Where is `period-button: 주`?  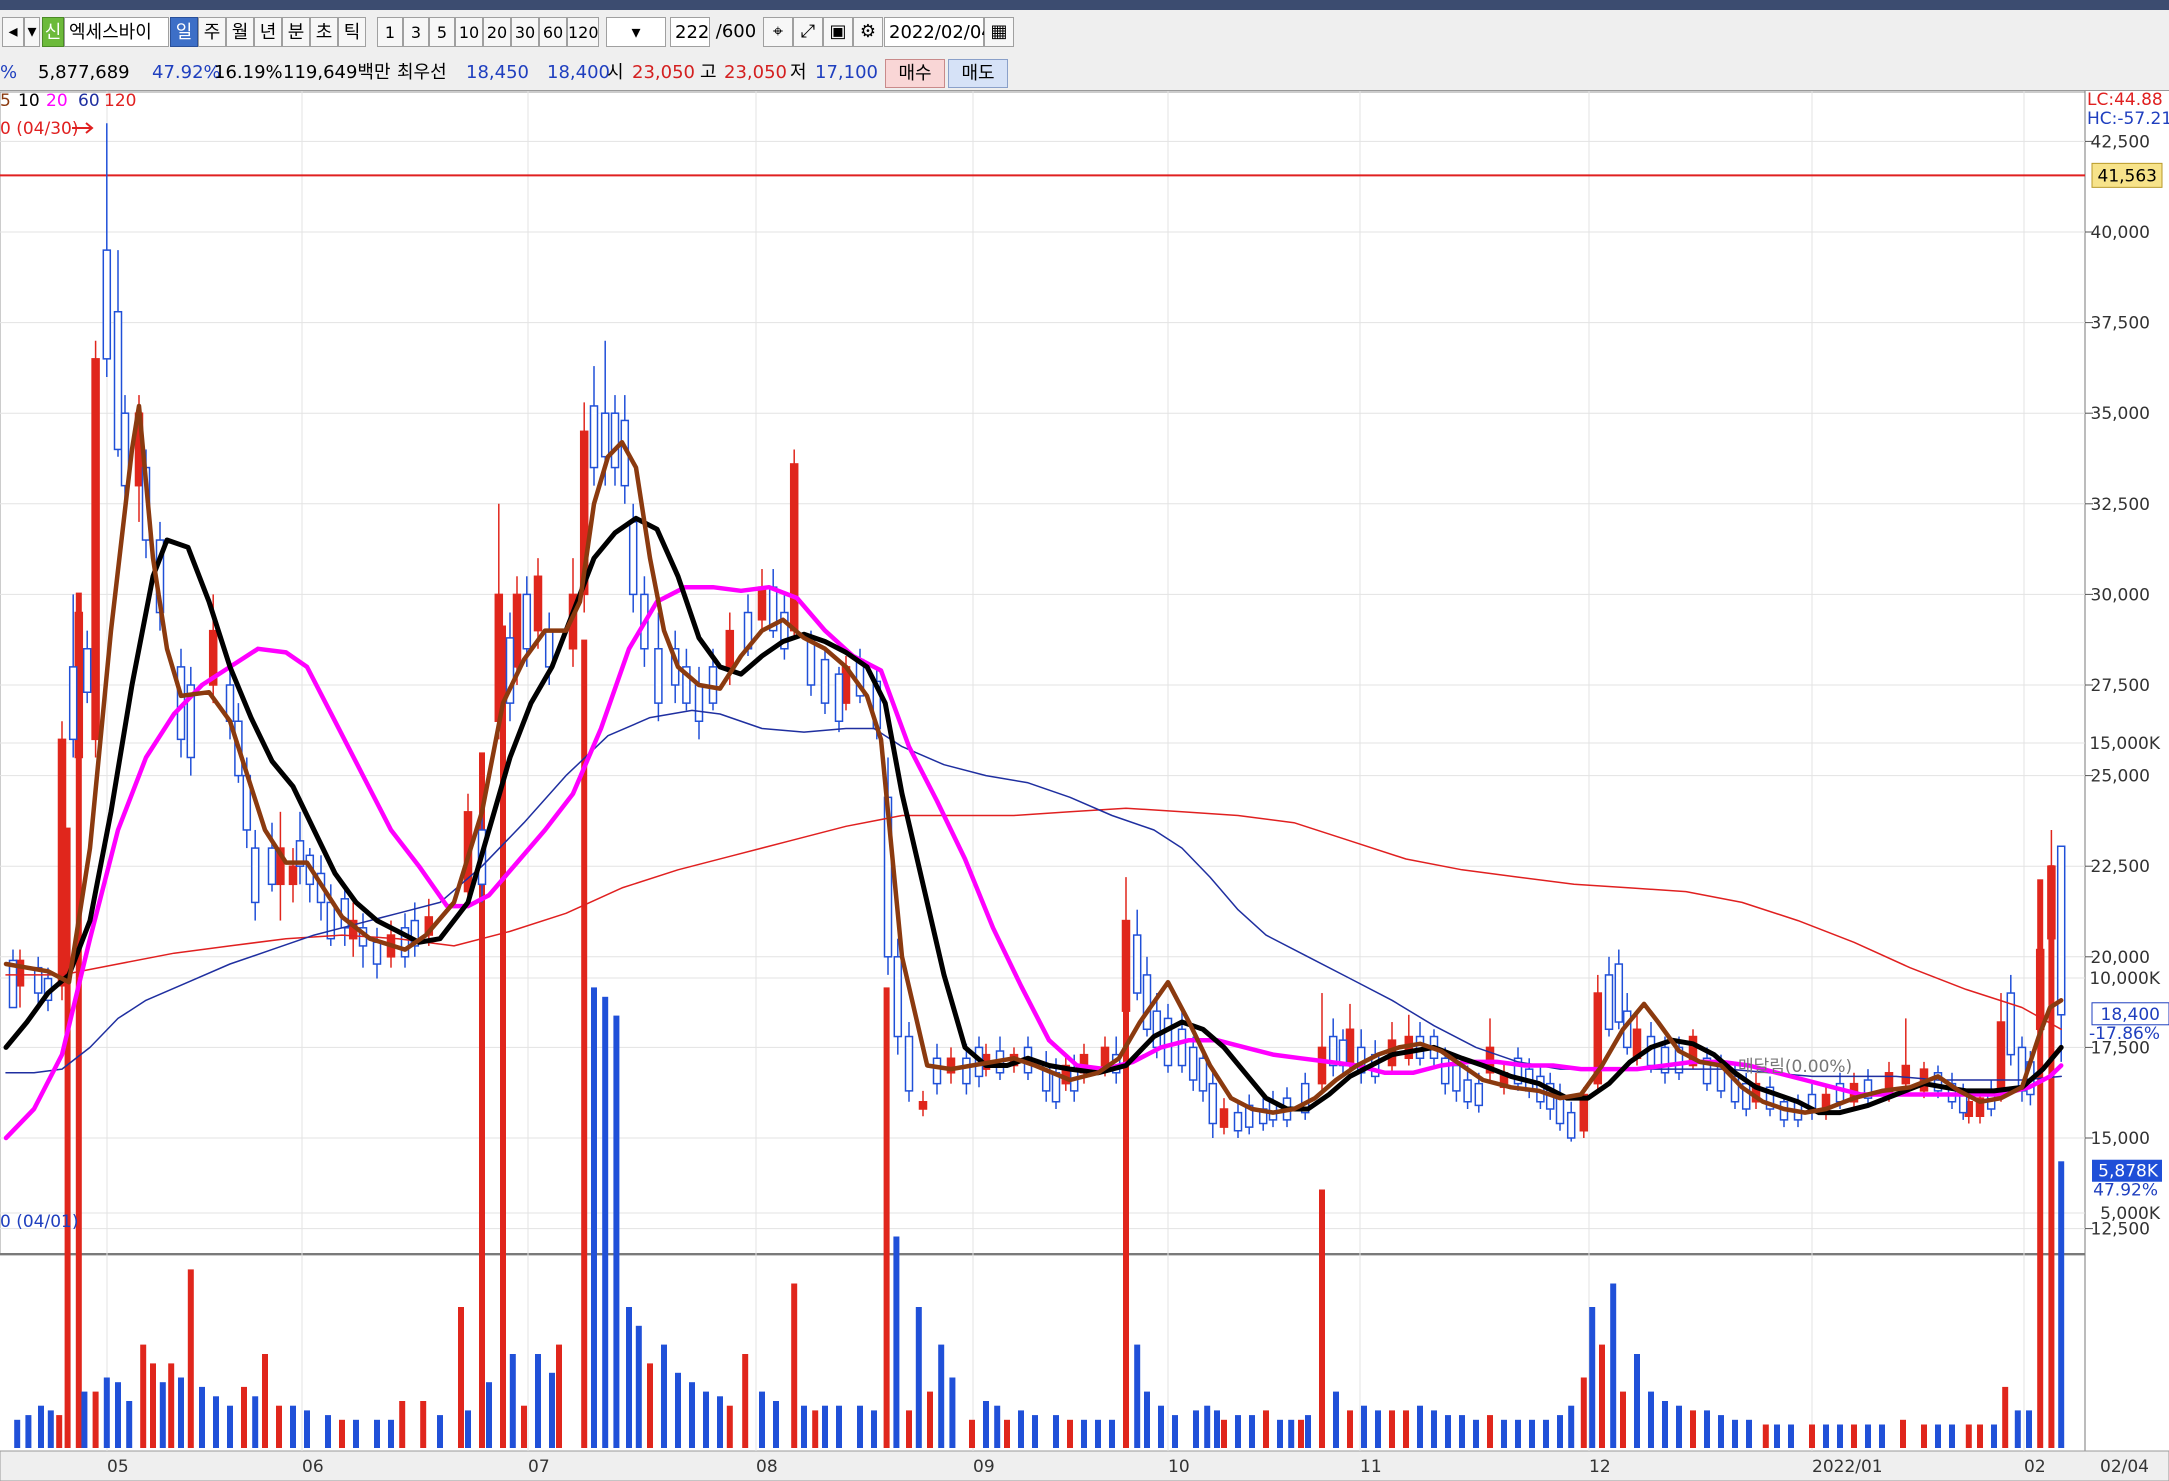
period-button: 주 is located at coordinates (212, 32).